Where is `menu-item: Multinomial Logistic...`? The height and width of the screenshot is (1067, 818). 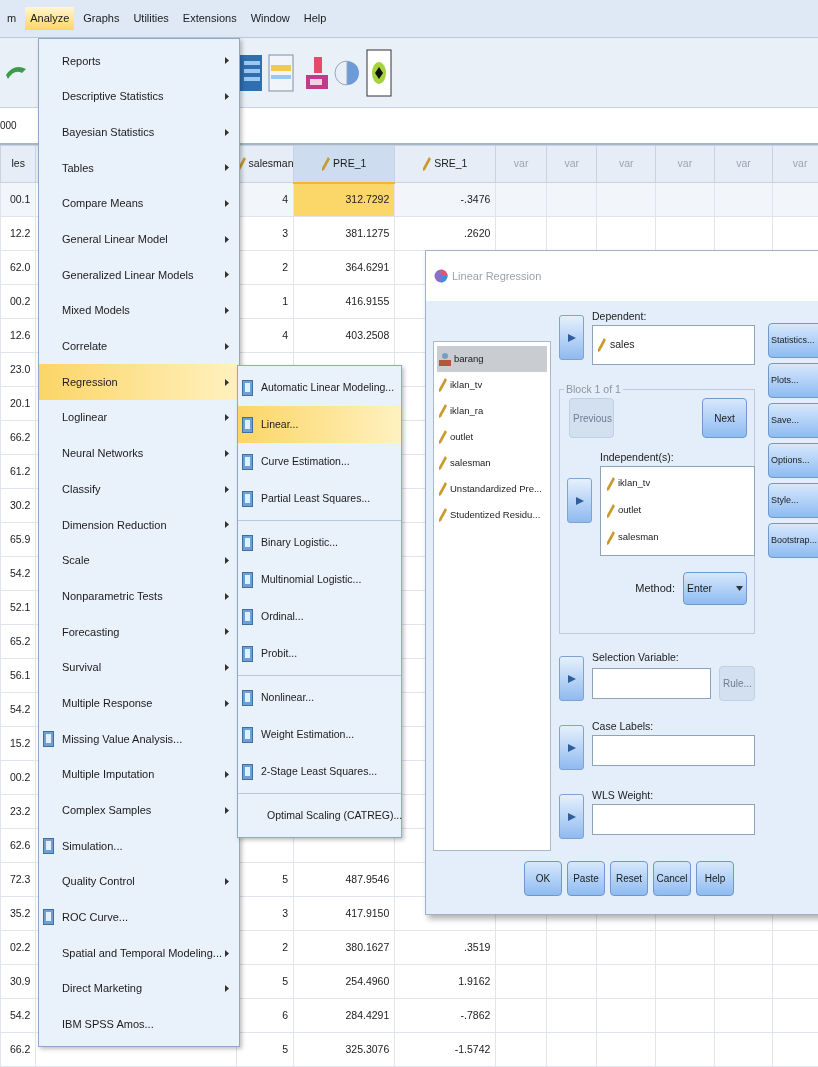 menu-item: Multinomial Logistic... is located at coordinates (319, 579).